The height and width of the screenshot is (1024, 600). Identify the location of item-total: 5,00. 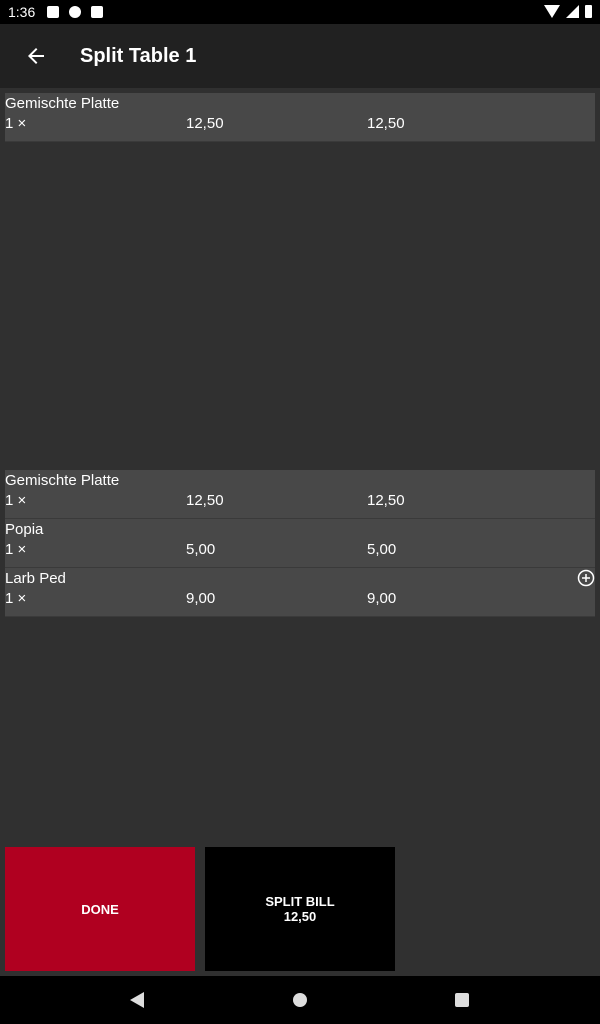
(382, 549).